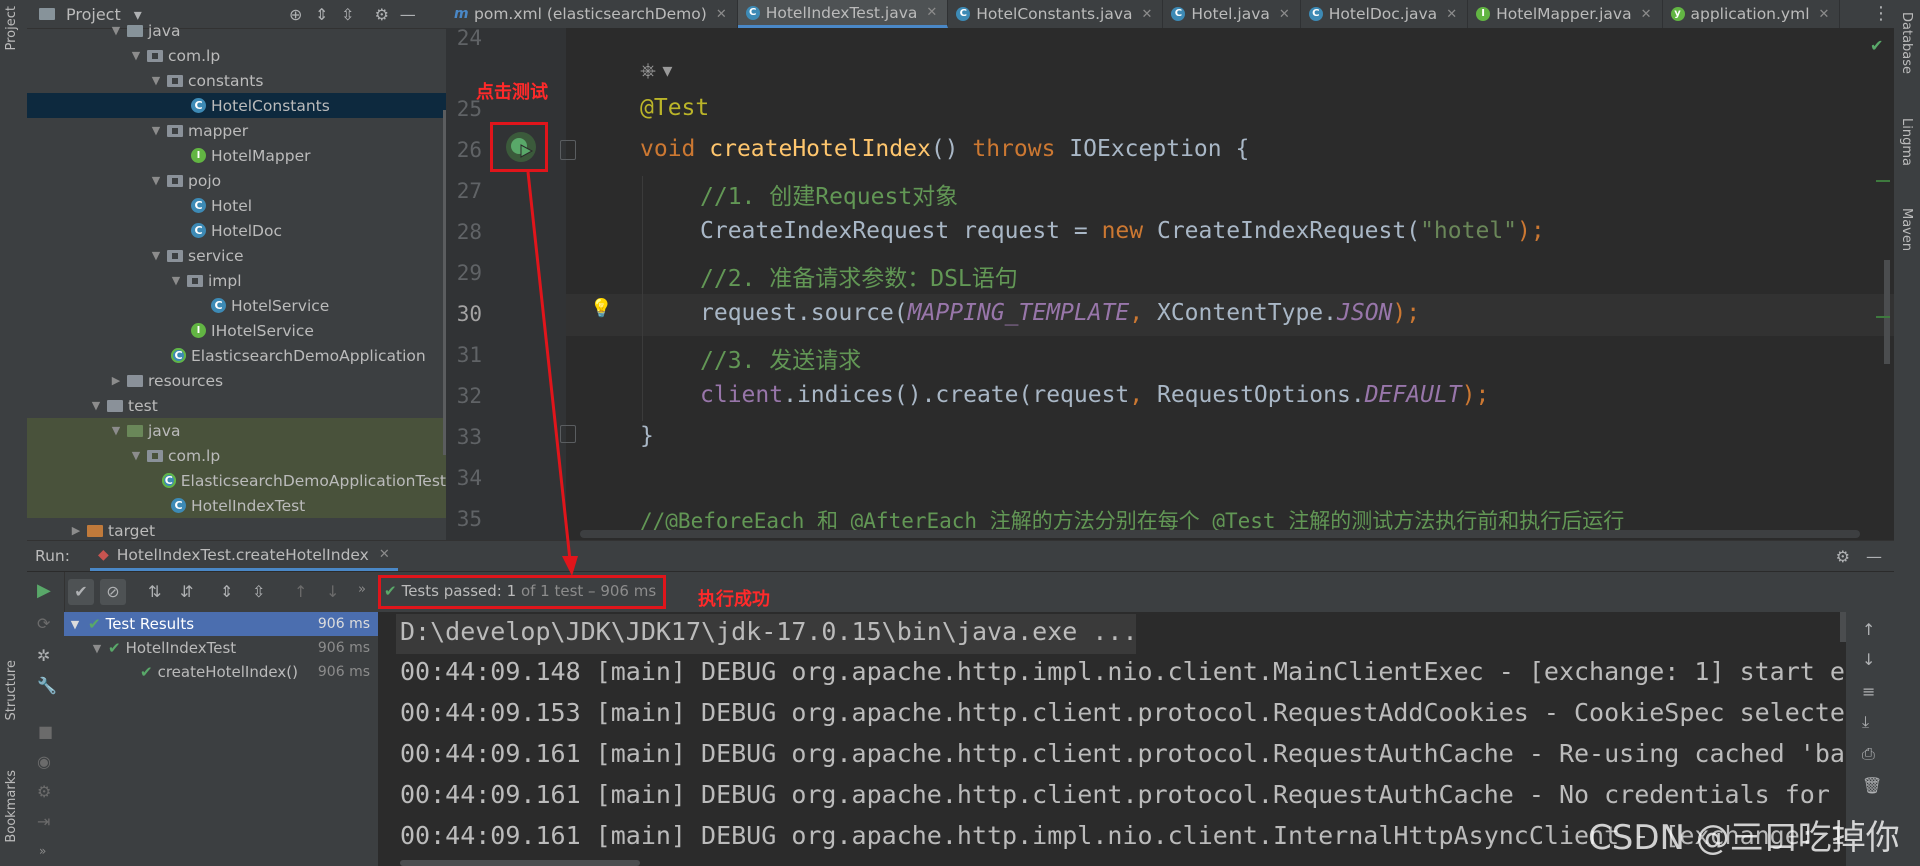 This screenshot has width=1920, height=866. What do you see at coordinates (221, 648) in the screenshot?
I see `test-row: ▼ ✔ HotelIndexTest 906 ms` at bounding box center [221, 648].